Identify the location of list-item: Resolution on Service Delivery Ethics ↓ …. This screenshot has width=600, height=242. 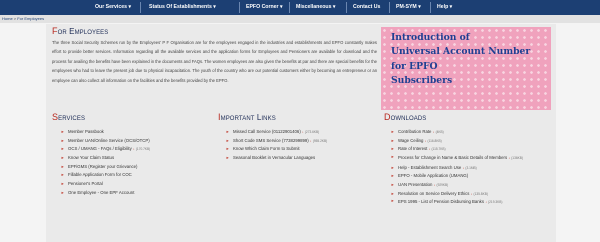
(471, 194).